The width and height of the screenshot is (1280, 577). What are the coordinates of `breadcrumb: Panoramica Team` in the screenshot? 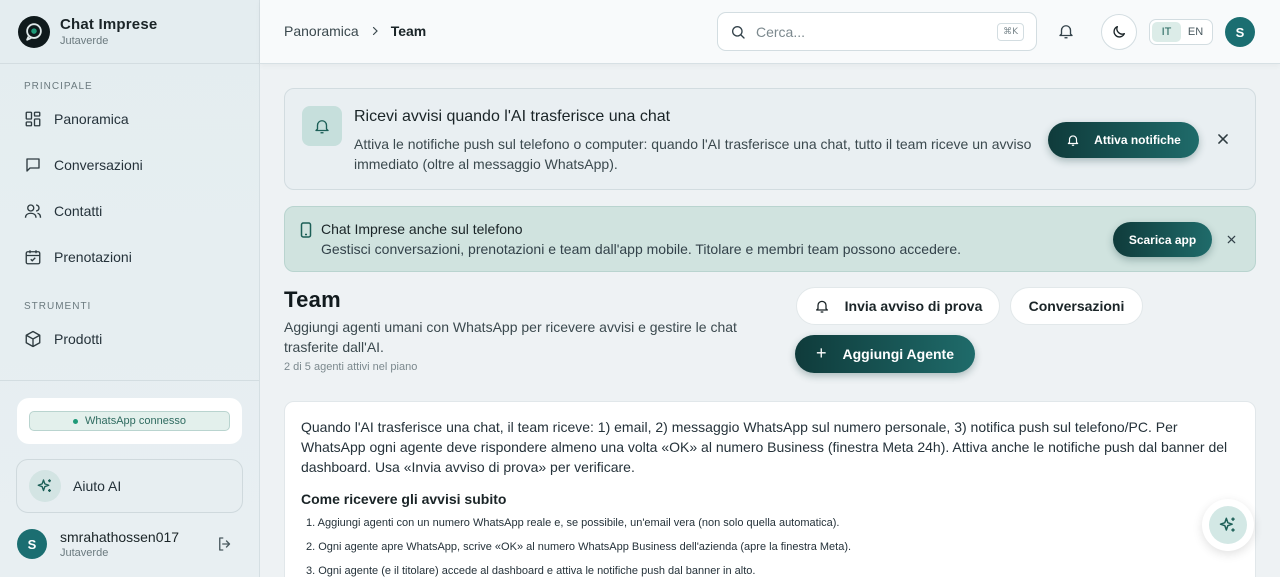 It's located at (355, 31).